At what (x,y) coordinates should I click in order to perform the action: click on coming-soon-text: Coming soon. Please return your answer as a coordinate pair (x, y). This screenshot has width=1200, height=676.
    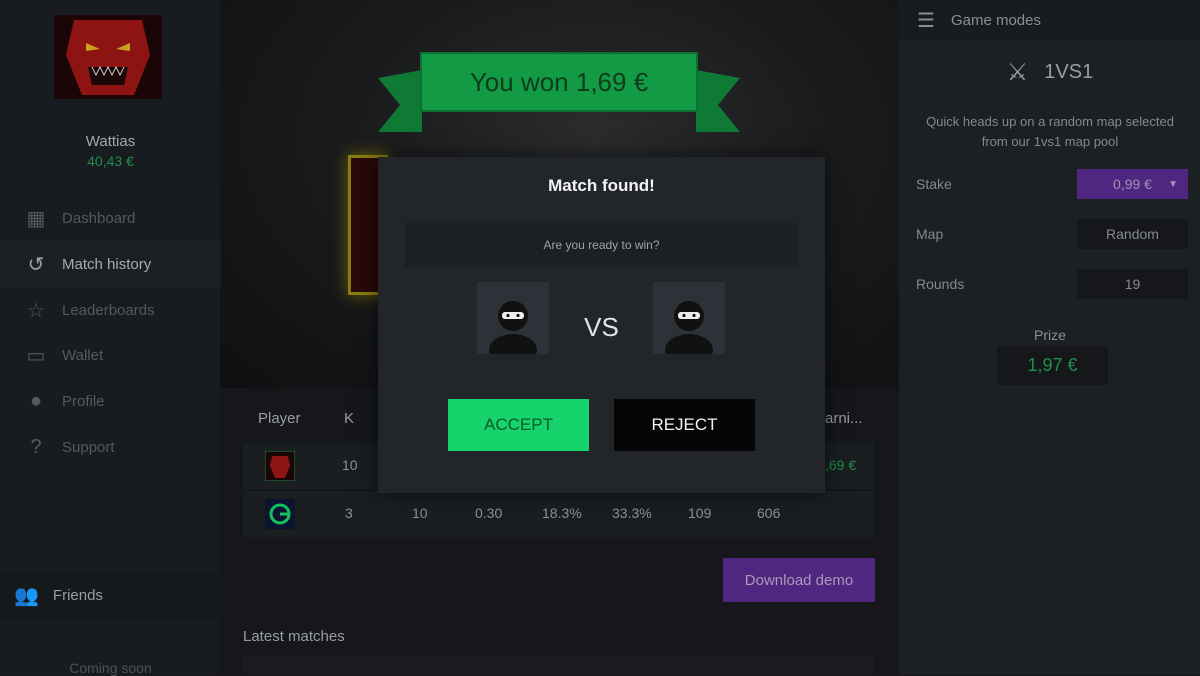
    Looking at the image, I should click on (110, 668).